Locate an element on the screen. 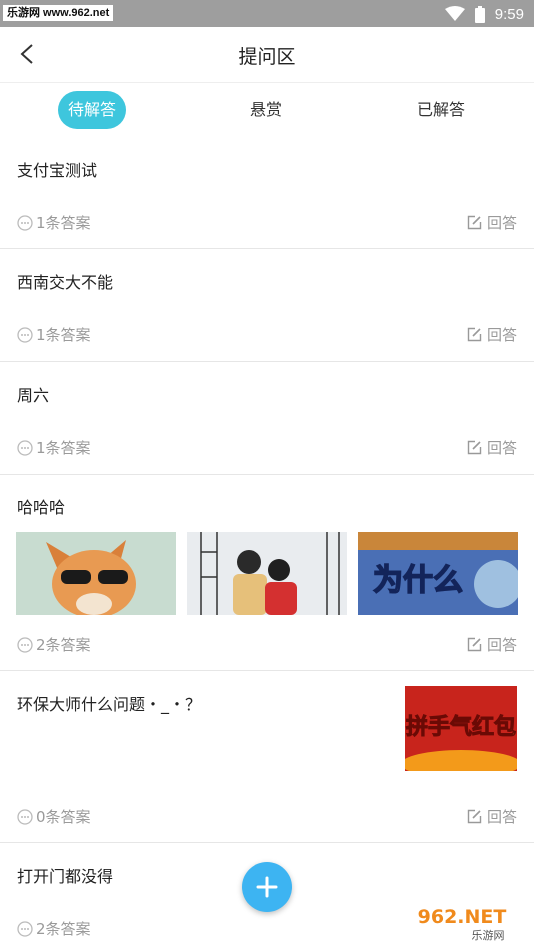  logo-subtext: 乐游网 is located at coordinates (488, 935).